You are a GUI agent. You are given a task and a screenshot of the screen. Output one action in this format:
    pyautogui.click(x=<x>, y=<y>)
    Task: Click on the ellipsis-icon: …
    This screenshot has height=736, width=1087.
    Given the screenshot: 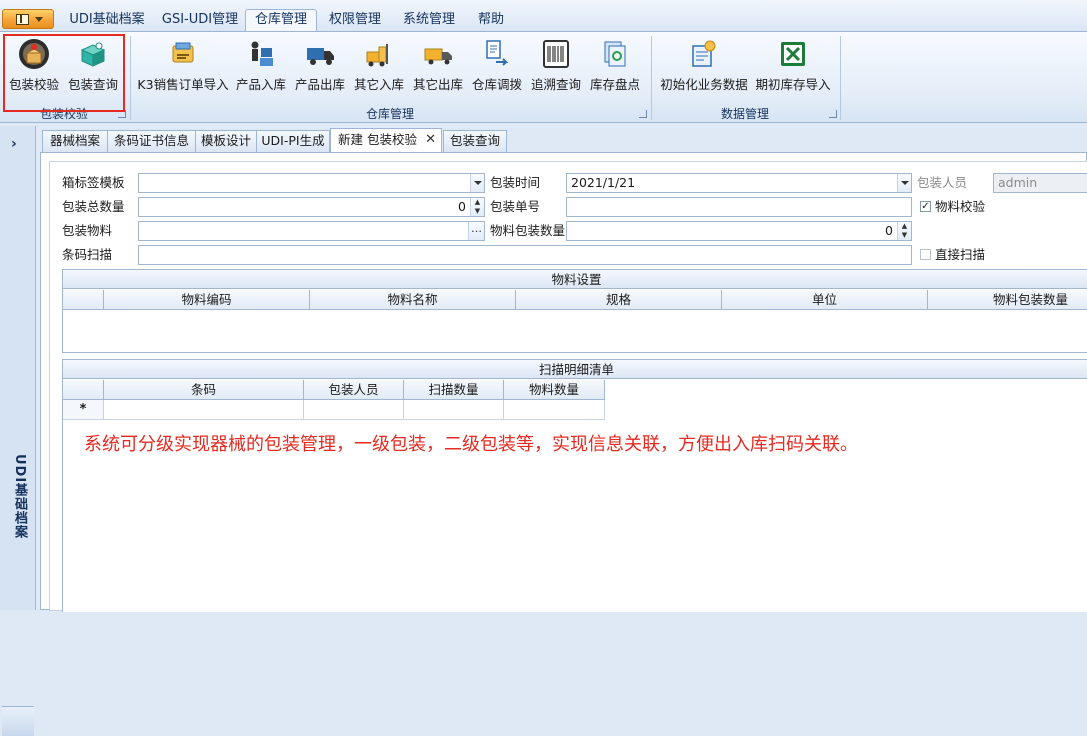 What is the action you would take?
    pyautogui.click(x=476, y=231)
    